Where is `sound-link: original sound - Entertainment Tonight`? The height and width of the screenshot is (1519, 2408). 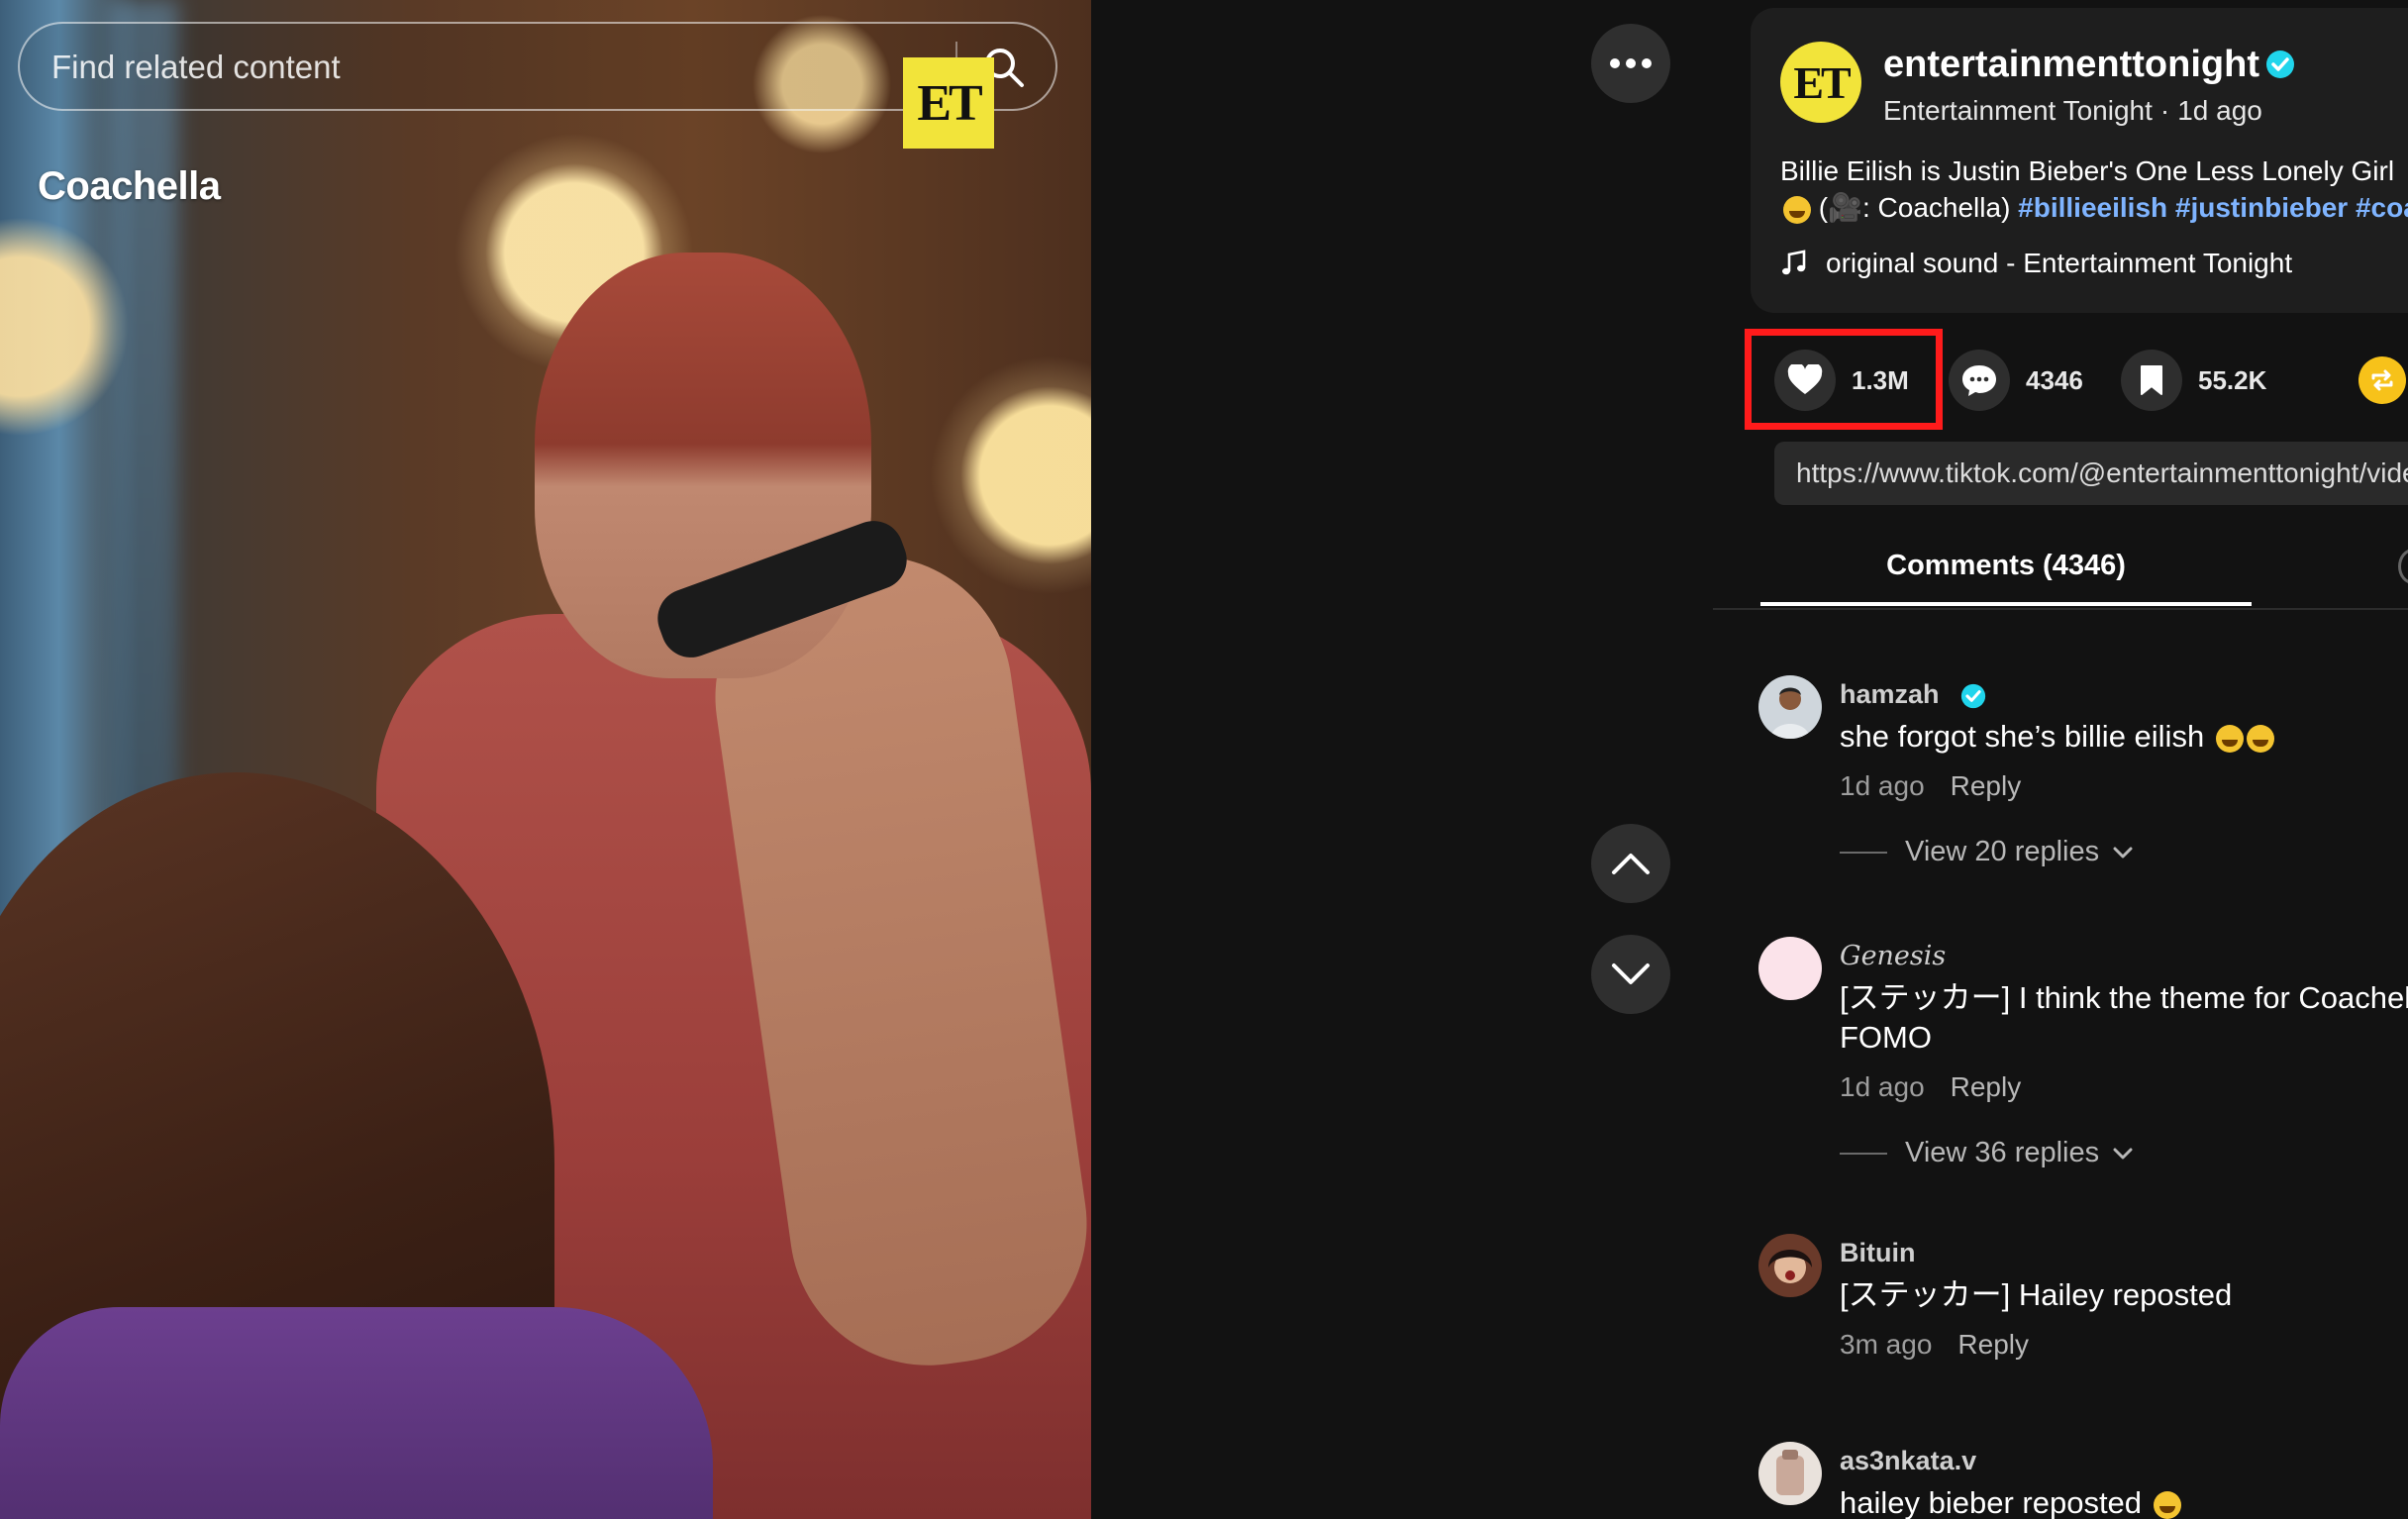
sound-link: original sound - Entertainment Tonight is located at coordinates (2036, 264).